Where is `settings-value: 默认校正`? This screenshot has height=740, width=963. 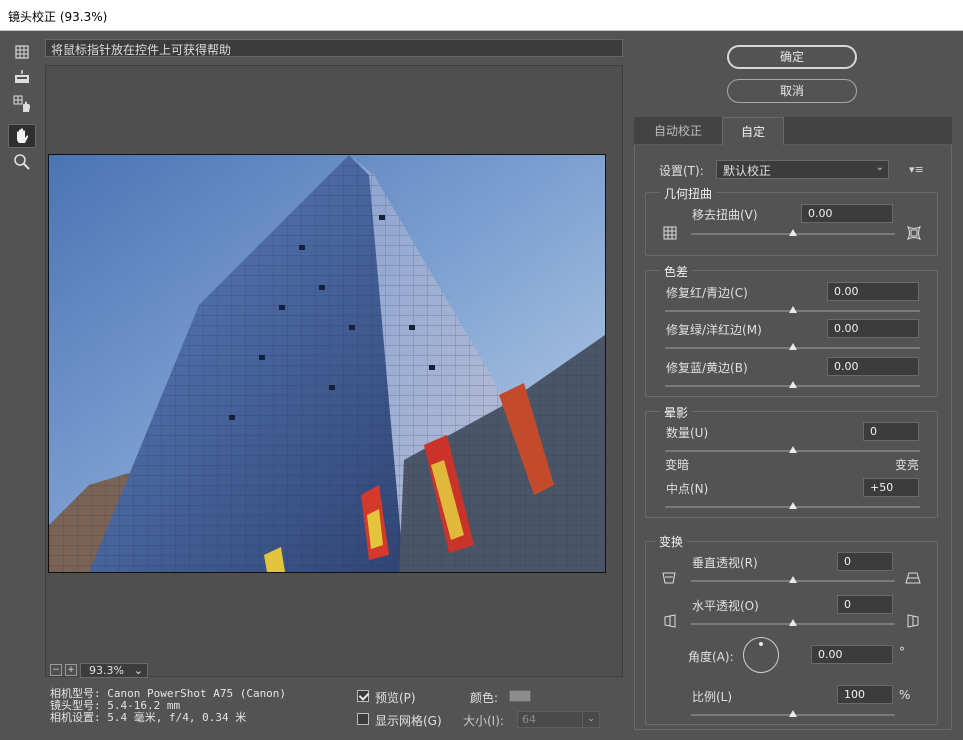
settings-value: 默认校正 is located at coordinates (747, 171).